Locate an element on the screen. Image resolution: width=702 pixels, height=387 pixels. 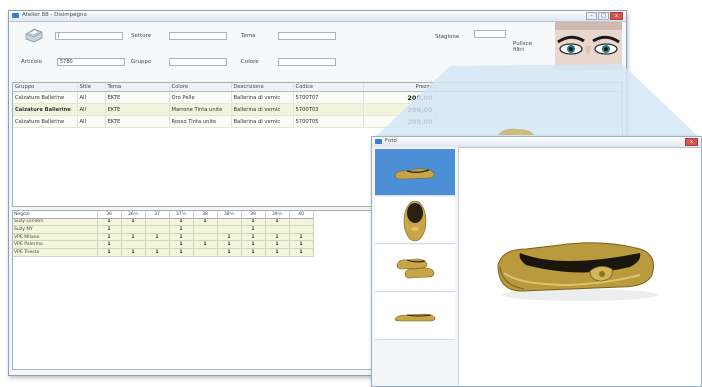
thumbnail-profile-view is located at coordinates (415, 316).